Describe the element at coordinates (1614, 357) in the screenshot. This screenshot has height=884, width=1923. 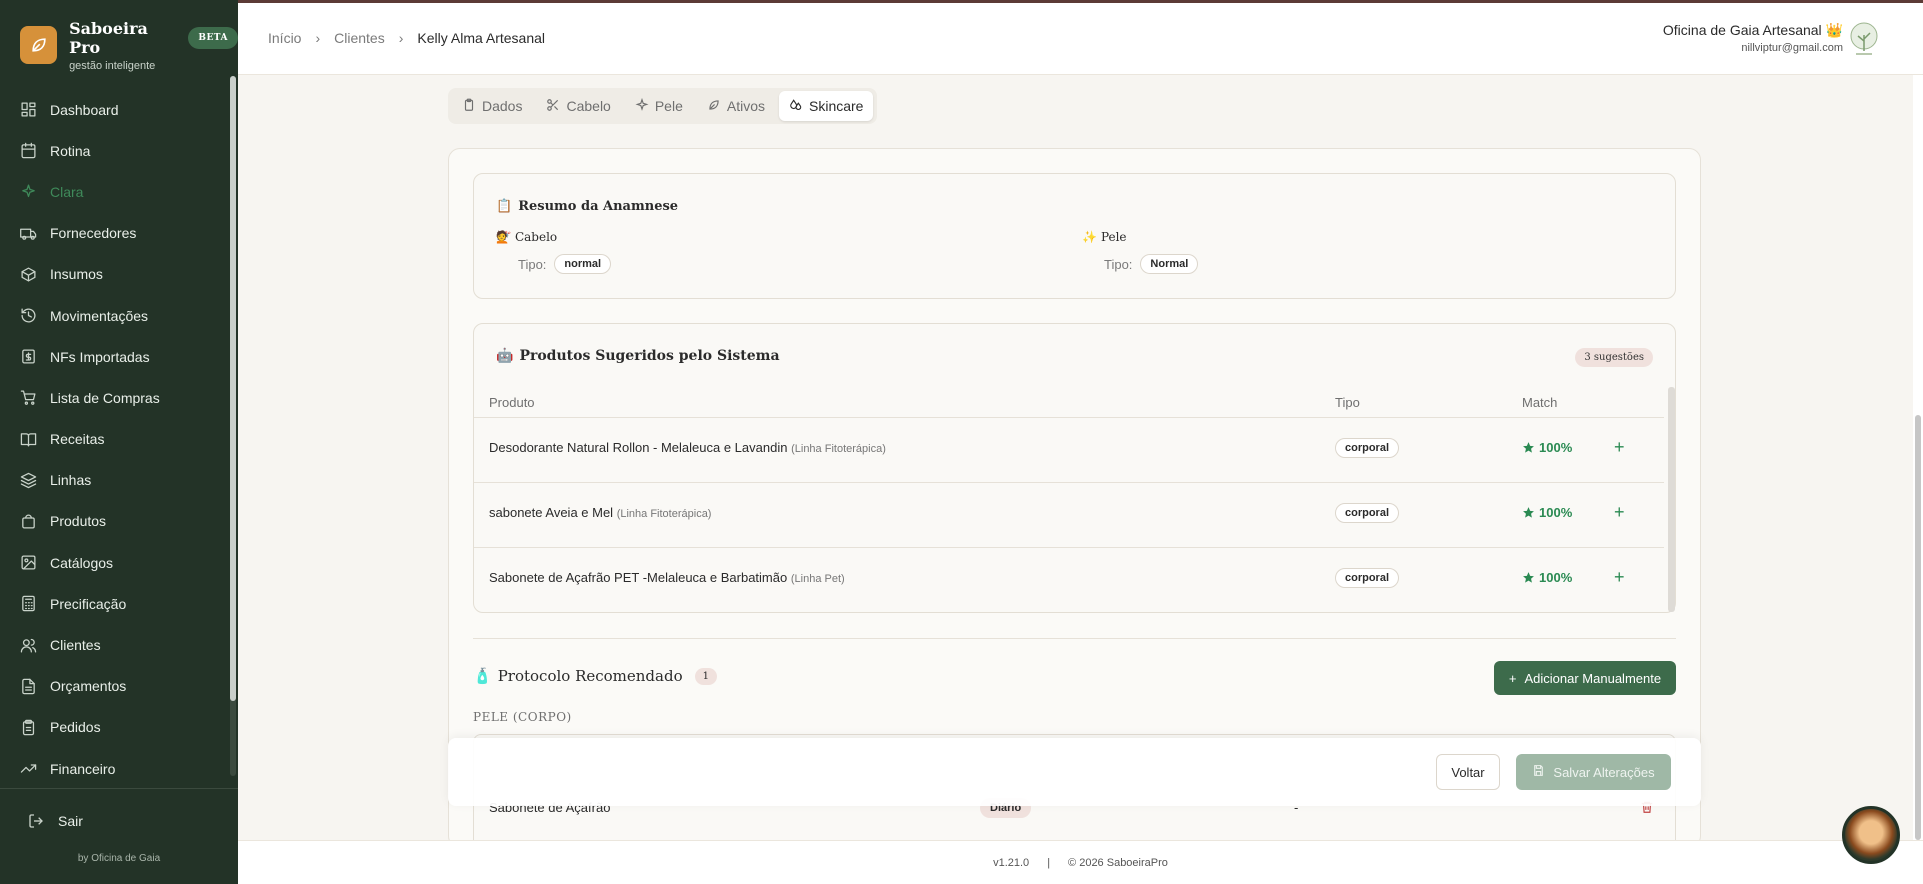
I see `suggestions-count-badge: 3 sugestões` at that location.